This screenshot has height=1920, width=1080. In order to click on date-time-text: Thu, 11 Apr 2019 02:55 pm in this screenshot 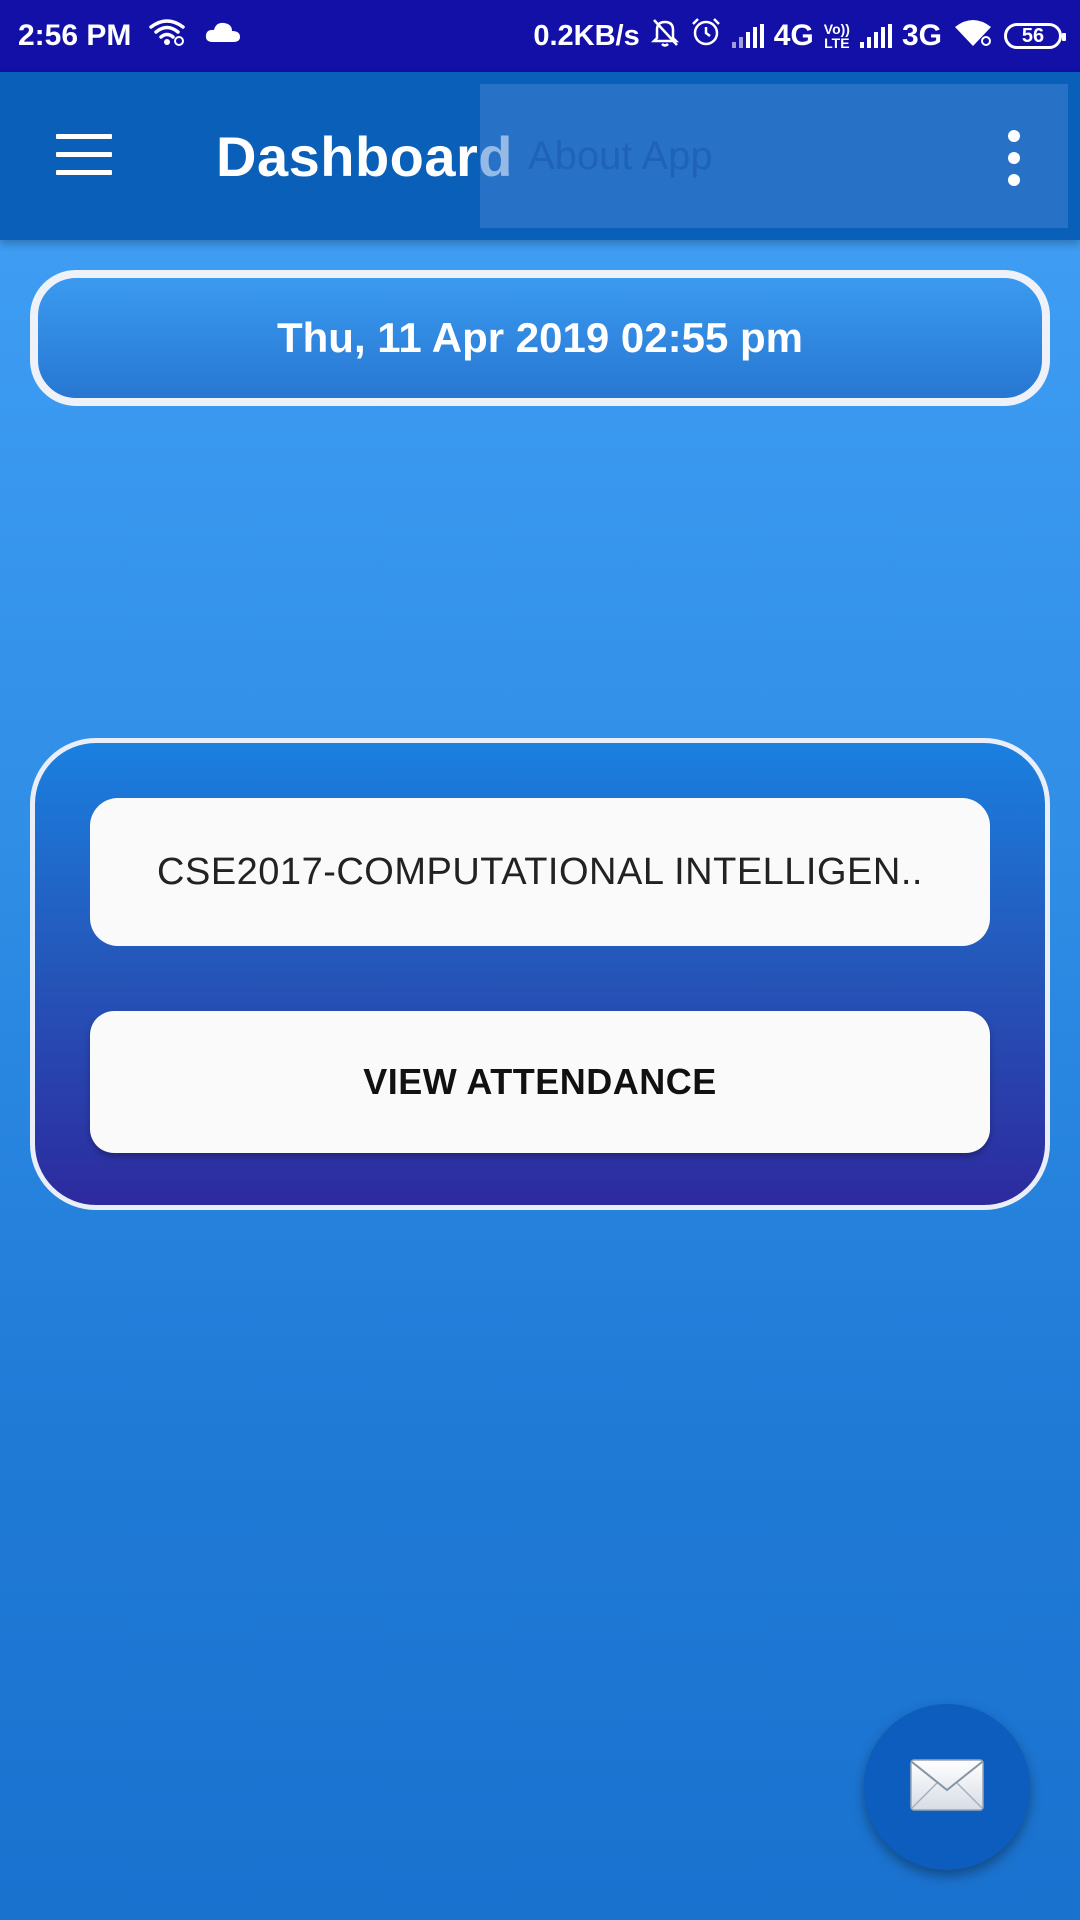, I will do `click(539, 337)`.